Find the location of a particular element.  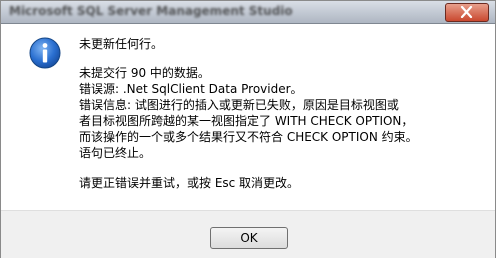

close-button is located at coordinates (467, 12).